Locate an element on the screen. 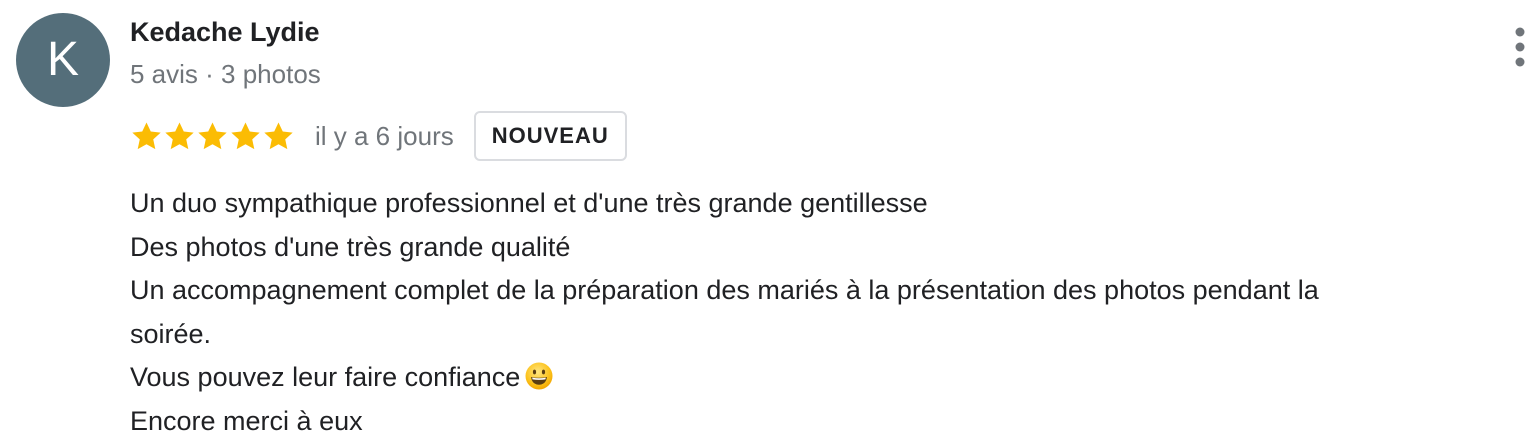 The width and height of the screenshot is (1540, 443). review-text-line: Des photos d'une très grande qualité is located at coordinates (825, 248).